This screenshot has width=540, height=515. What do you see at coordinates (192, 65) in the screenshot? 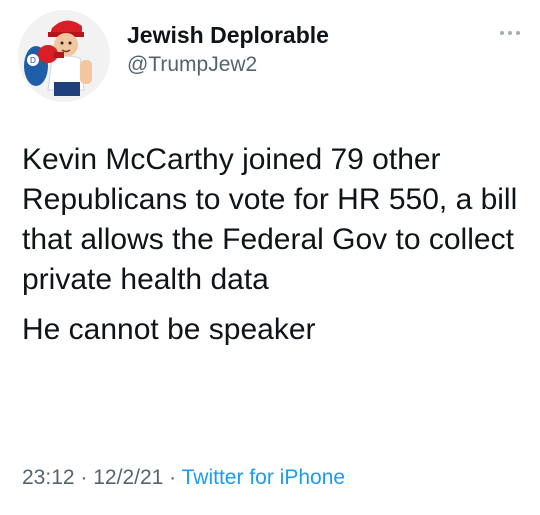
I see `user-handle: @TrumpJew2` at bounding box center [192, 65].